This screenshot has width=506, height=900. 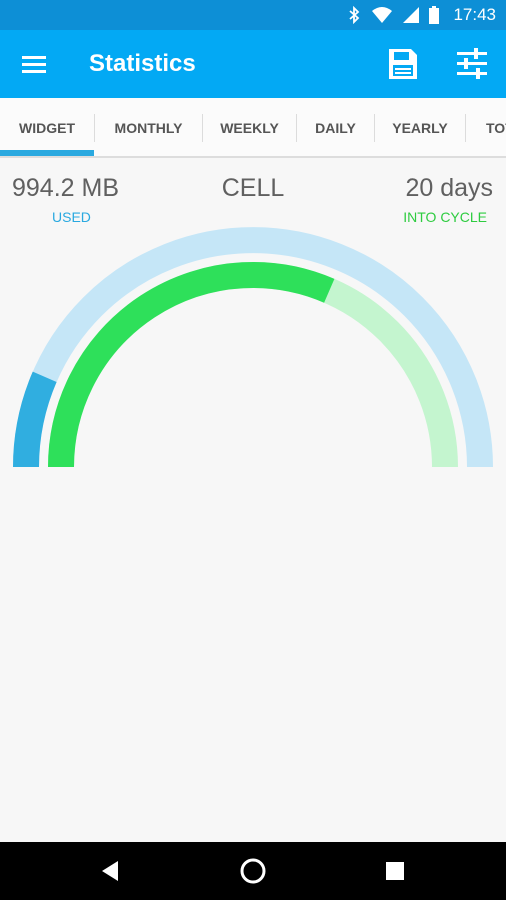 I want to click on tab-selected-indicator, so click(x=47, y=153).